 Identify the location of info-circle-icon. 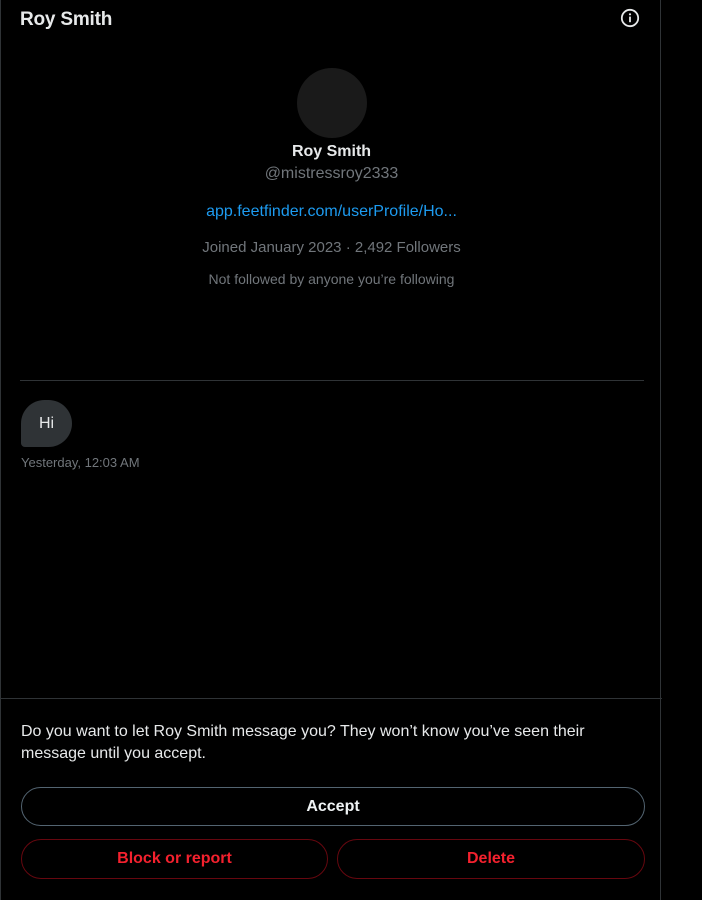
(630, 18).